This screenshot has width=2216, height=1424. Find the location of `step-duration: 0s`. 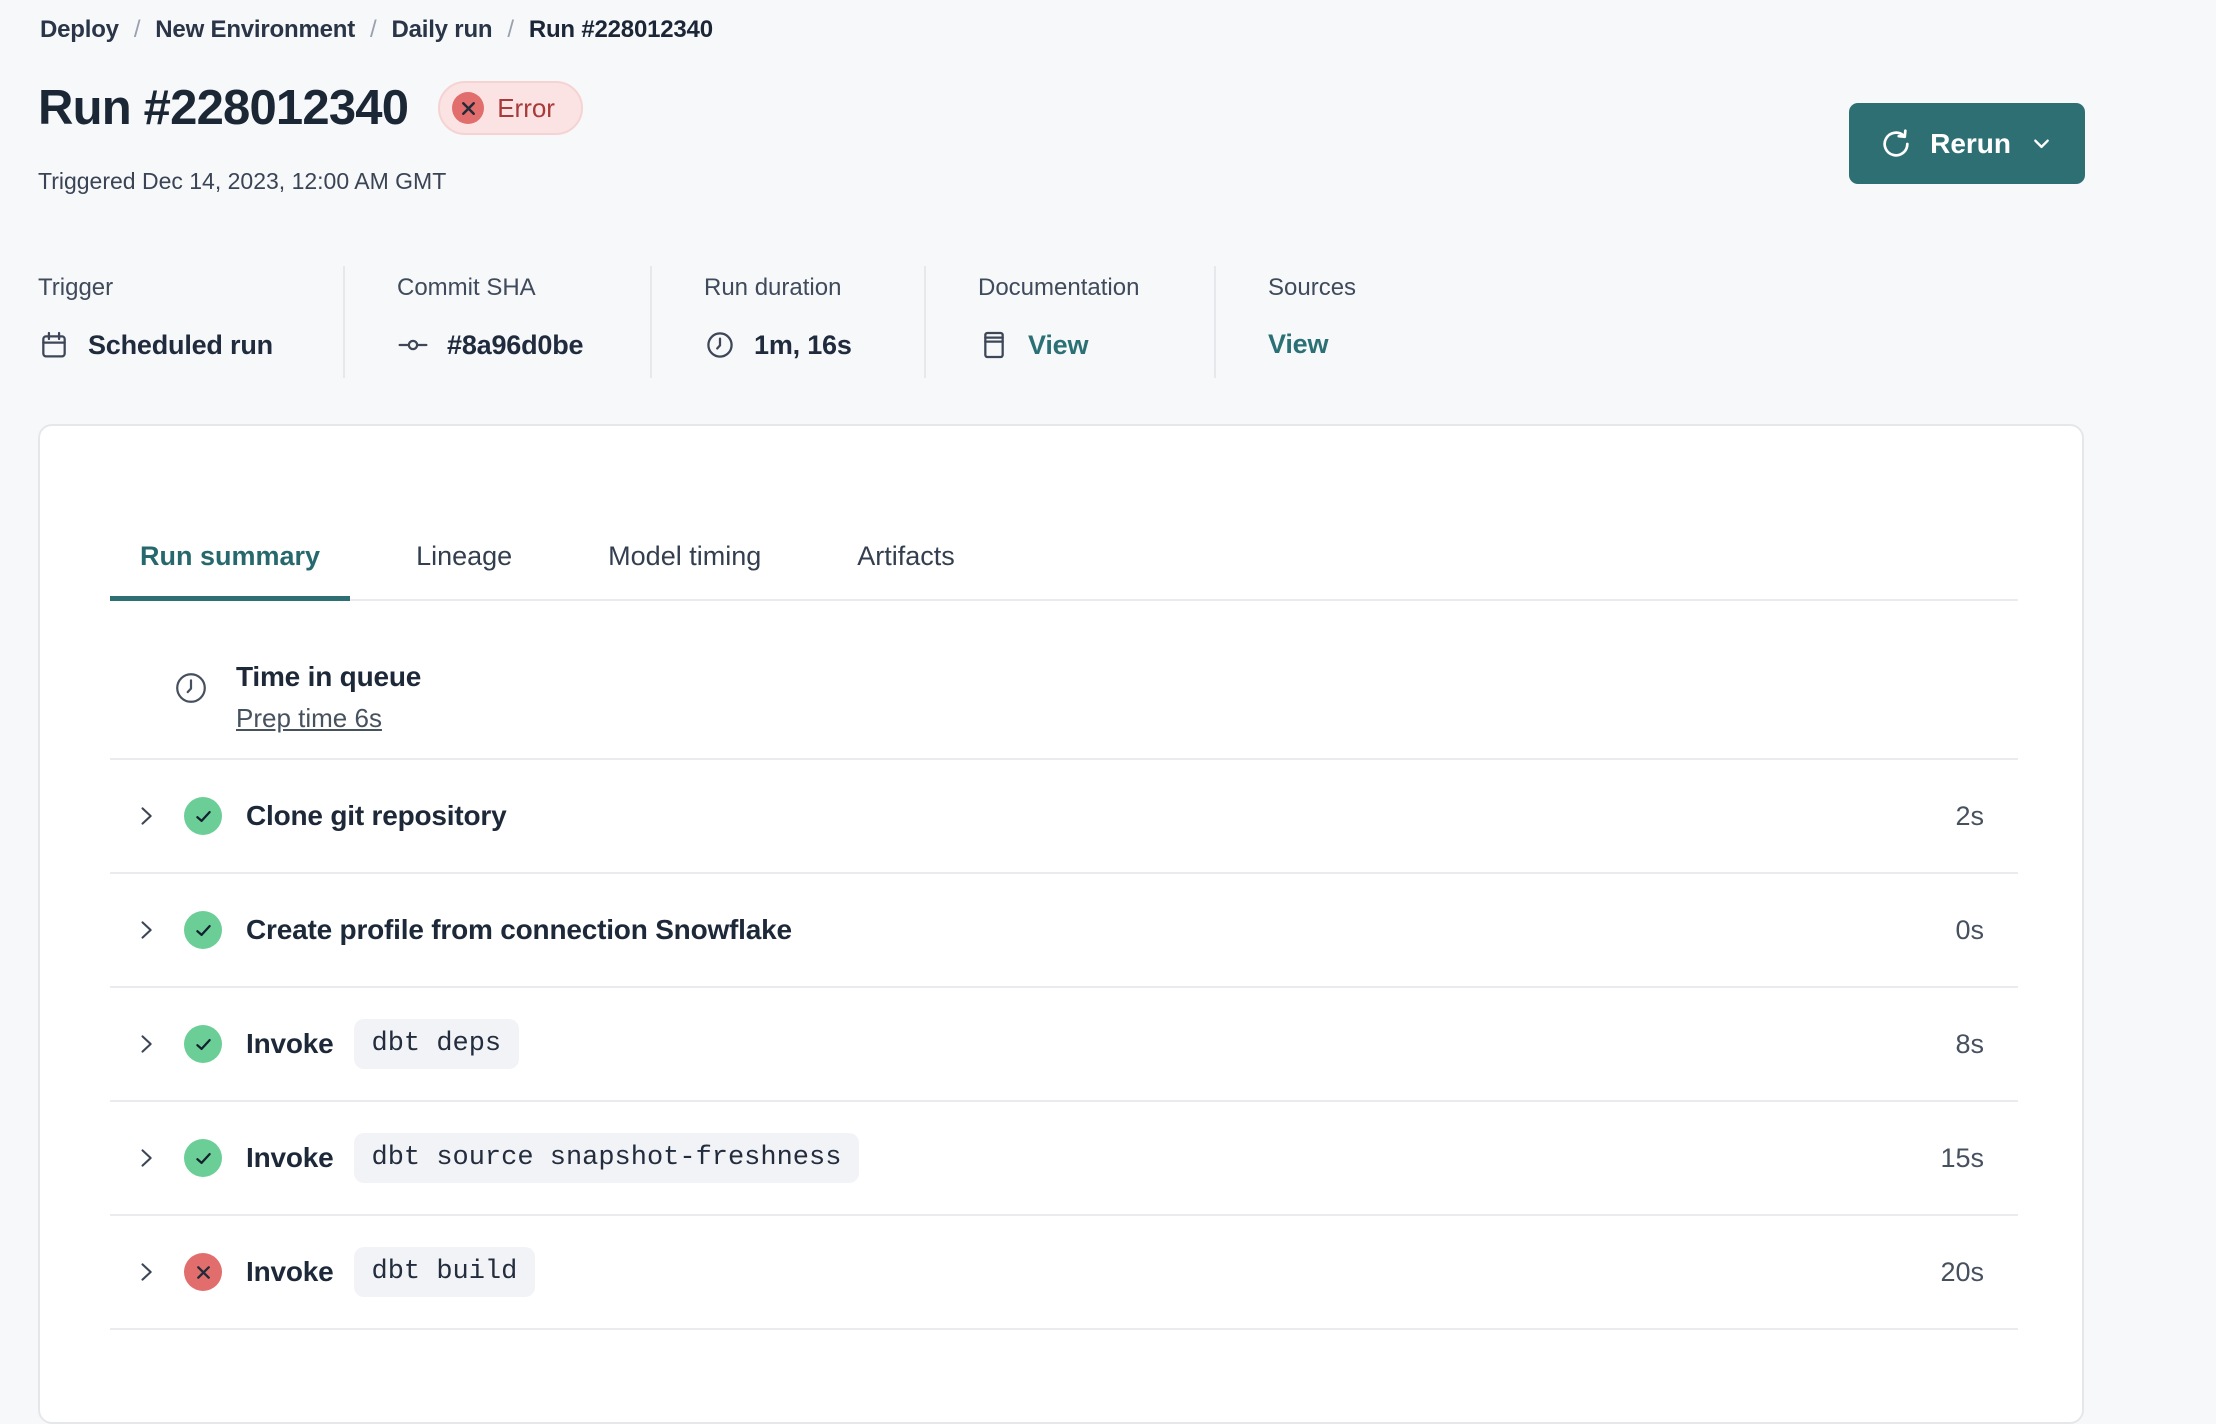

step-duration: 0s is located at coordinates (1969, 929).